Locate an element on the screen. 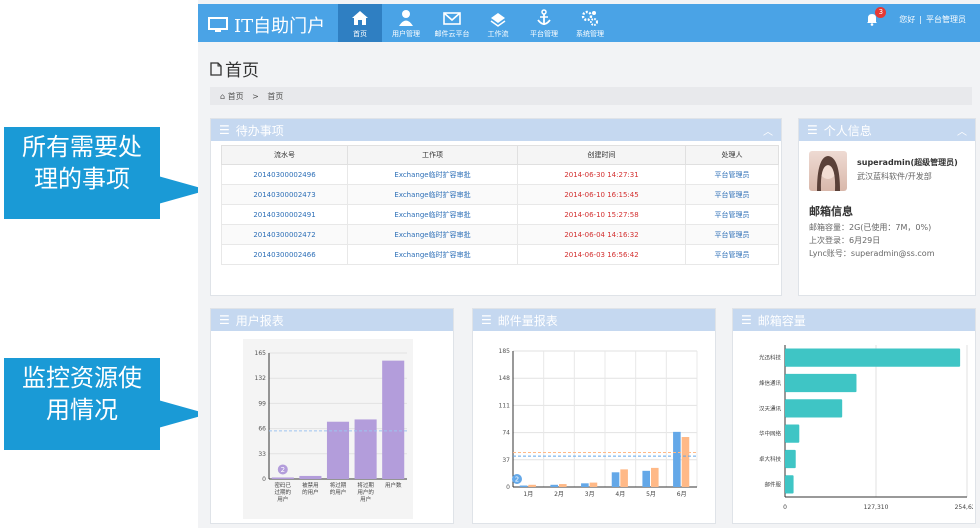 This screenshot has width=980, height=528. y-tick-label: 148 is located at coordinates (505, 378).